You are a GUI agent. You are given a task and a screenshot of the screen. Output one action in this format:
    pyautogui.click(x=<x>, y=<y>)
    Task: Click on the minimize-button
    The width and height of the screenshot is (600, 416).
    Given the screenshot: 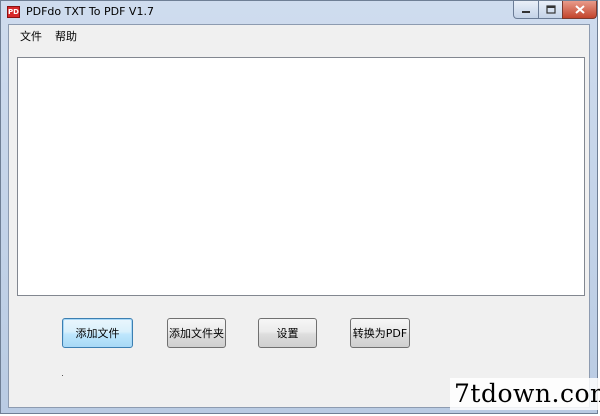 What is the action you would take?
    pyautogui.click(x=526, y=10)
    